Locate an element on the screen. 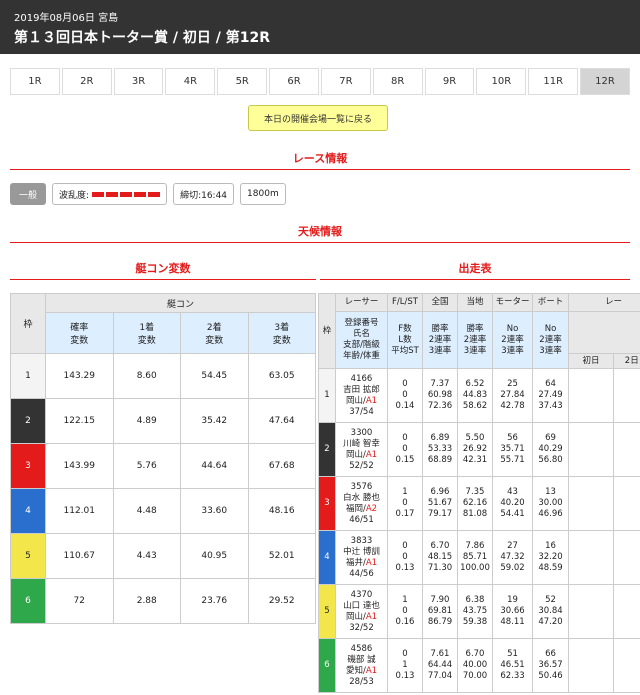 This screenshot has height=695, width=640. table-row: 2 122.15 4.89 35.42 47.64 is located at coordinates (163, 421).